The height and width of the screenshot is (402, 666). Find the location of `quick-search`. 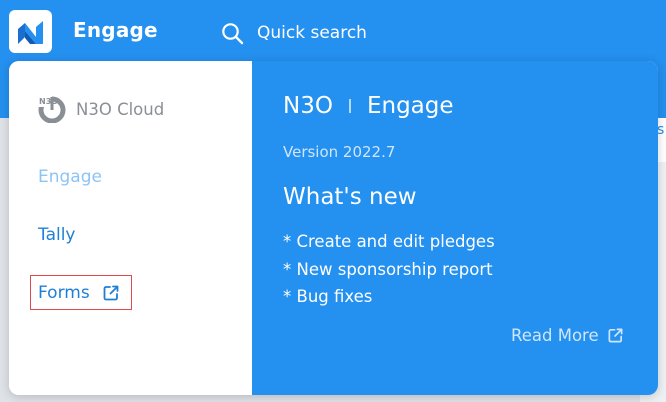

quick-search is located at coordinates (339, 33).